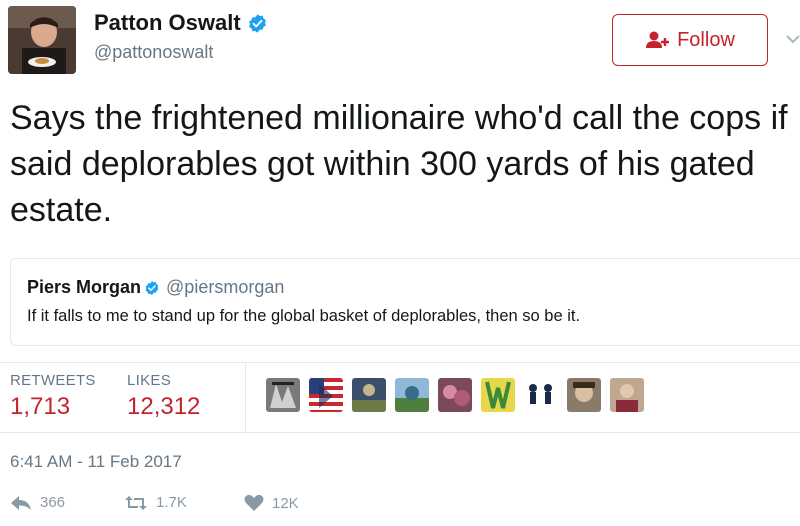 This screenshot has height=526, width=800. Describe the element at coordinates (84, 287) in the screenshot. I see `quoted-author-name: Piers Morgan` at that location.